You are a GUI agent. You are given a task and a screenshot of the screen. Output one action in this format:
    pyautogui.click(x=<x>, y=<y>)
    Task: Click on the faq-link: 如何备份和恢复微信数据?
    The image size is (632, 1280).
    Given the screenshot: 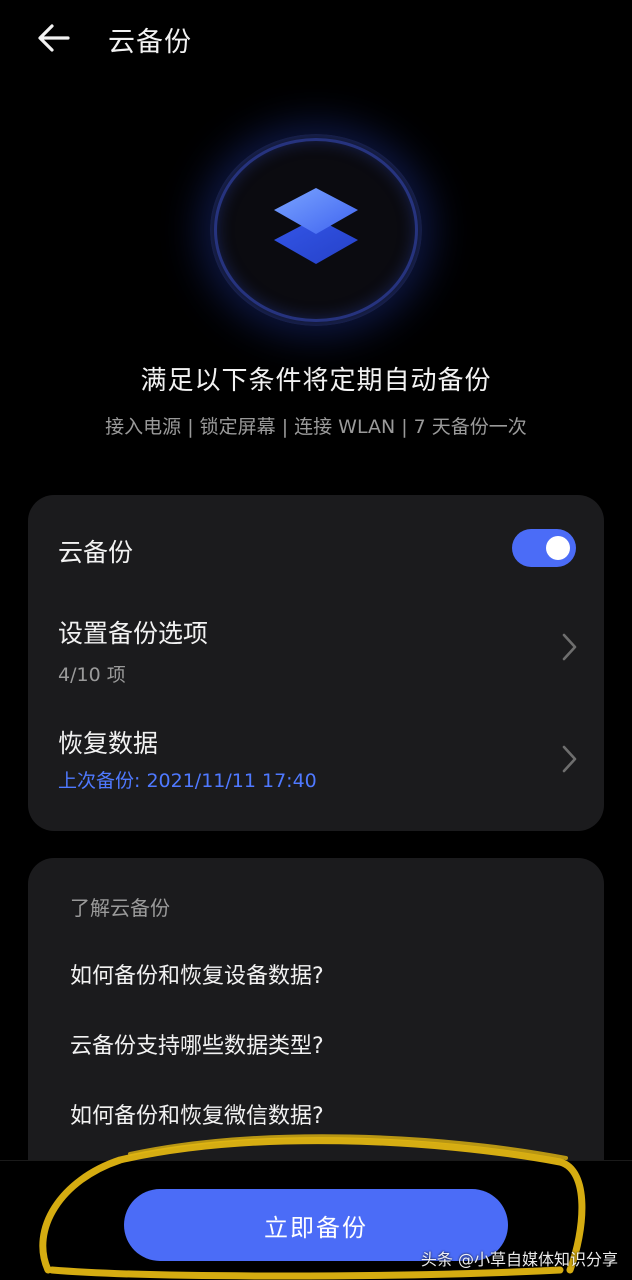 What is the action you would take?
    pyautogui.click(x=197, y=1114)
    